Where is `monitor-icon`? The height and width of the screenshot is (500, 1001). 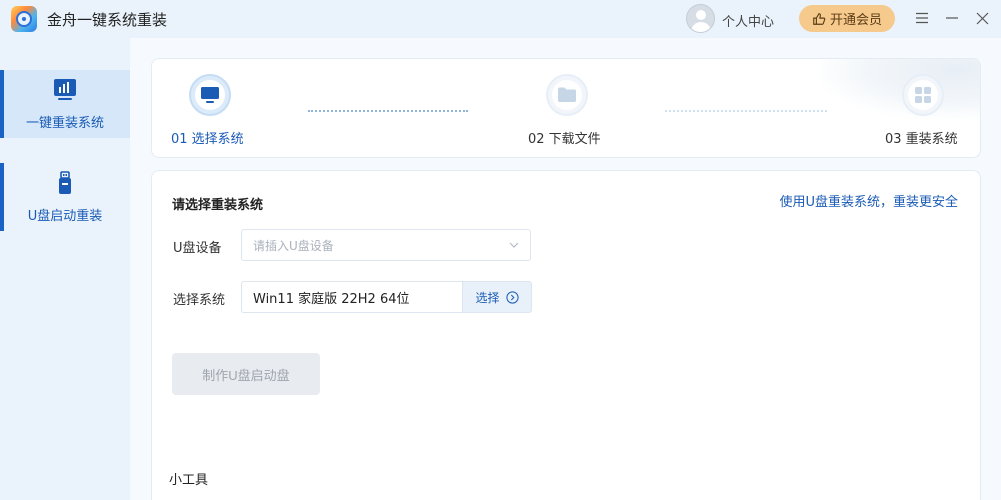
monitor-icon is located at coordinates (210, 95).